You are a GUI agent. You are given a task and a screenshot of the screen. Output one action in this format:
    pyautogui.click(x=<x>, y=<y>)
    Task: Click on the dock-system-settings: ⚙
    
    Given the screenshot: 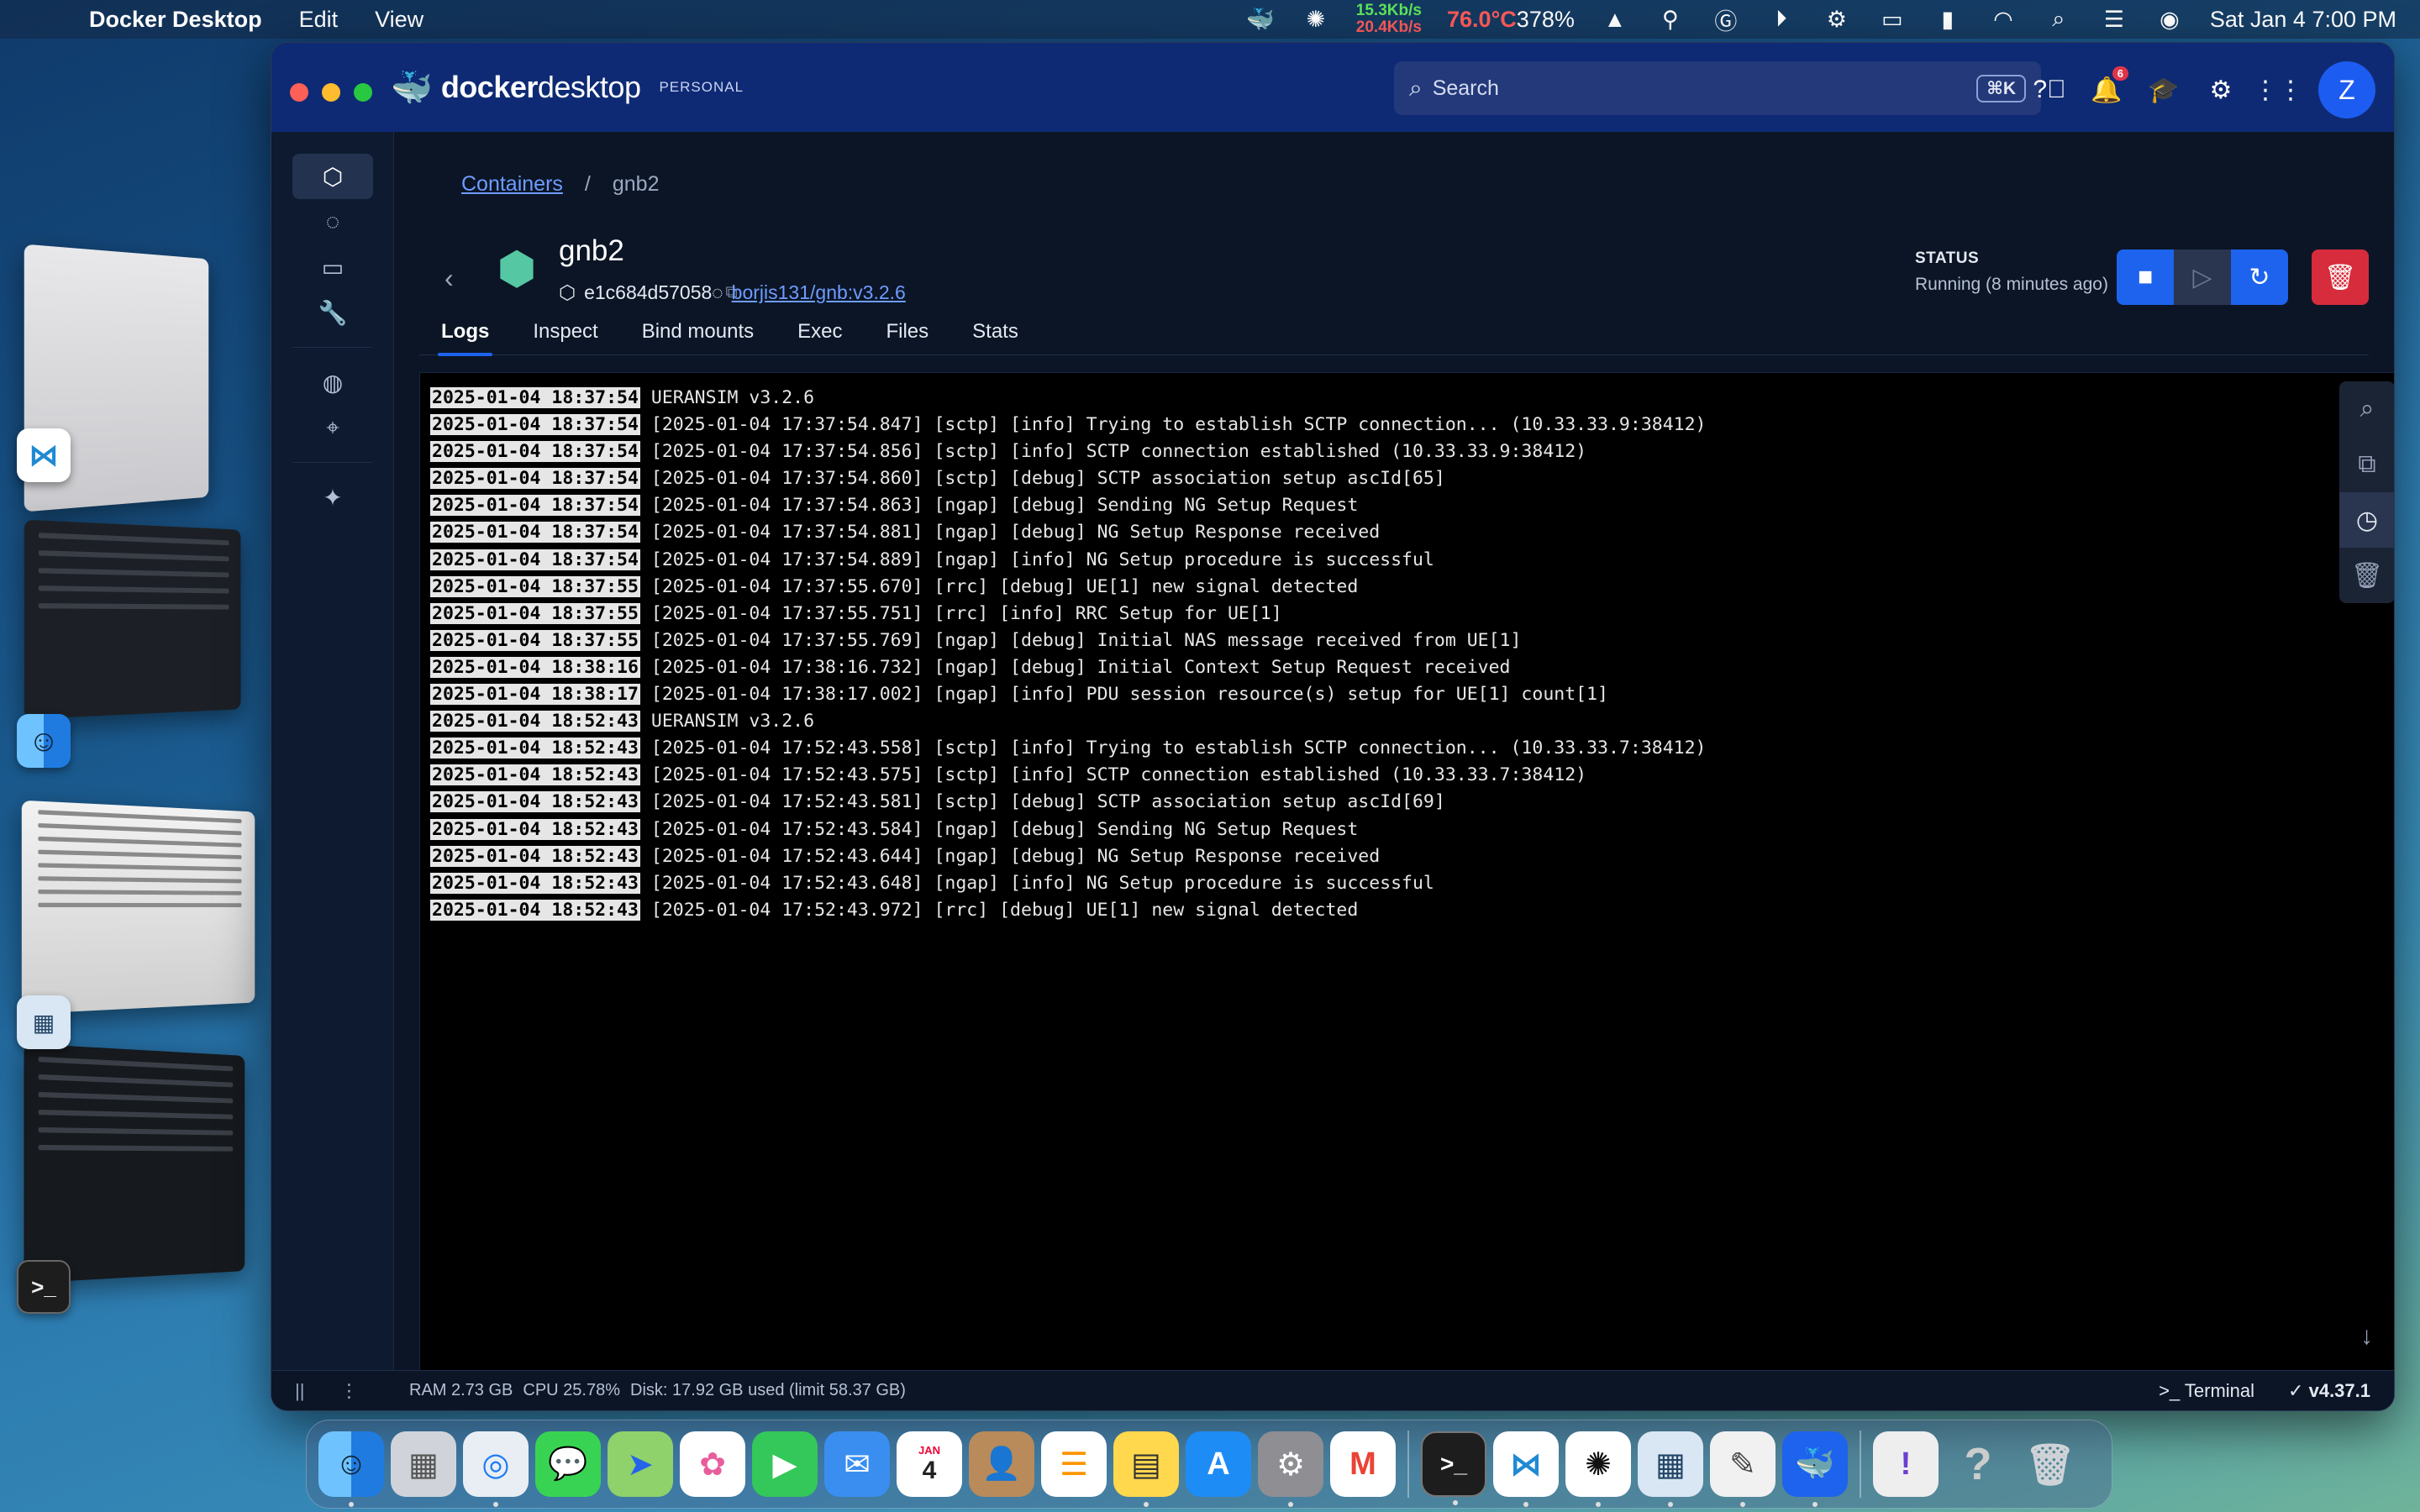 What is the action you would take?
    pyautogui.click(x=1290, y=1469)
    